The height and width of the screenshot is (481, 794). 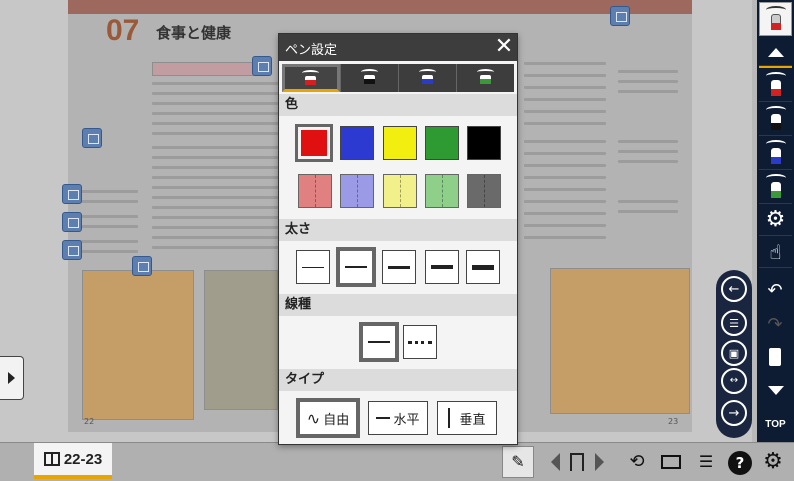 I want to click on pen-tool-button, so click(x=775, y=19).